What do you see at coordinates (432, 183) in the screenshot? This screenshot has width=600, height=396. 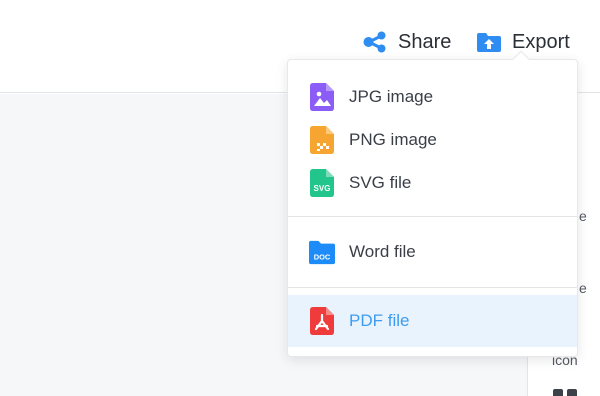 I see `menu-item-svg: SVG SVG file` at bounding box center [432, 183].